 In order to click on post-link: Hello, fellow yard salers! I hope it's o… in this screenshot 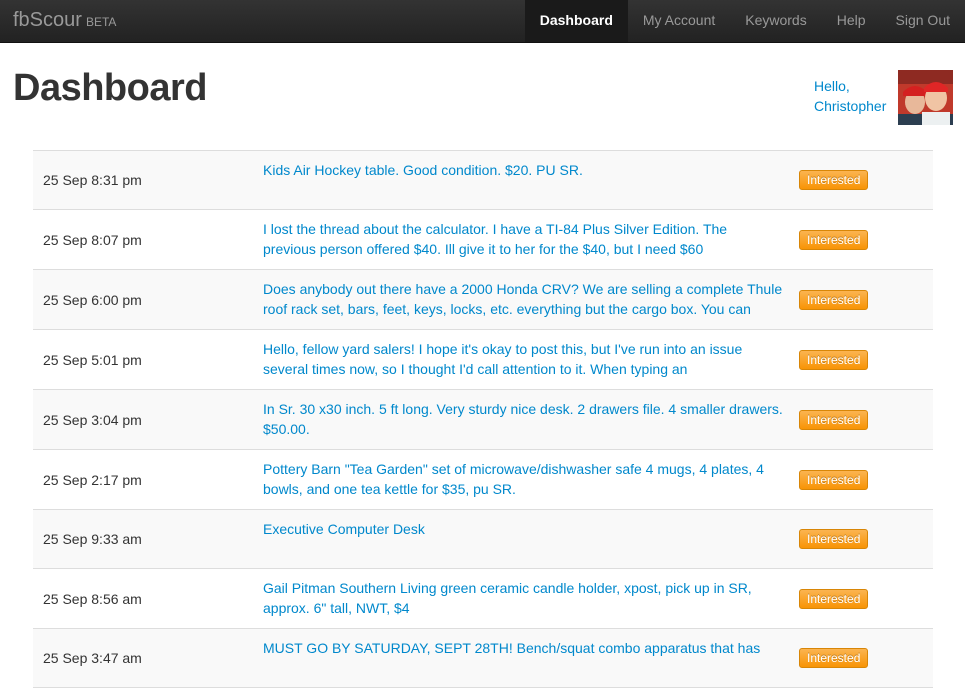, I will do `click(523, 359)`.